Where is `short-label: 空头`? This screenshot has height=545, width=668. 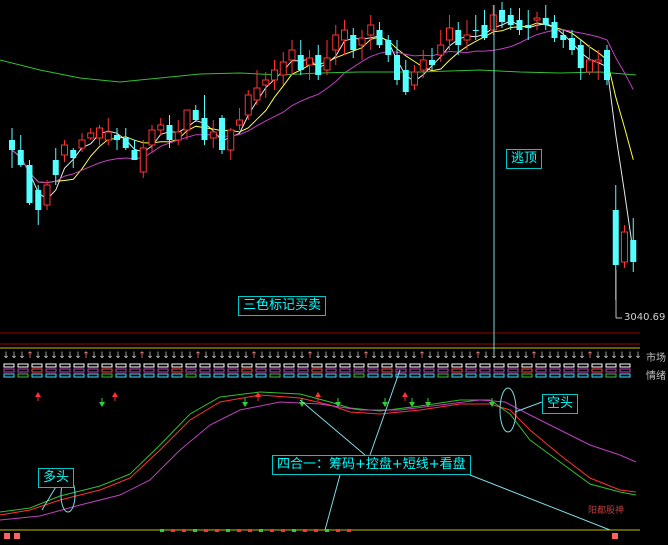 short-label: 空头 is located at coordinates (560, 404).